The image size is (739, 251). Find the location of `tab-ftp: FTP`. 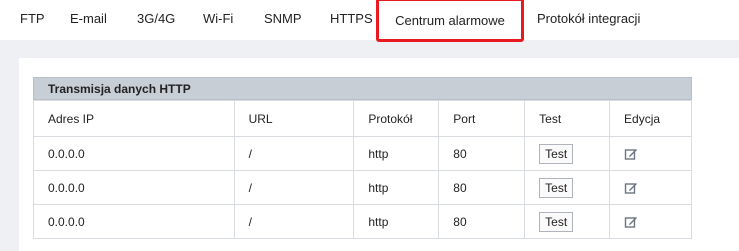

tab-ftp: FTP is located at coordinates (32, 20).